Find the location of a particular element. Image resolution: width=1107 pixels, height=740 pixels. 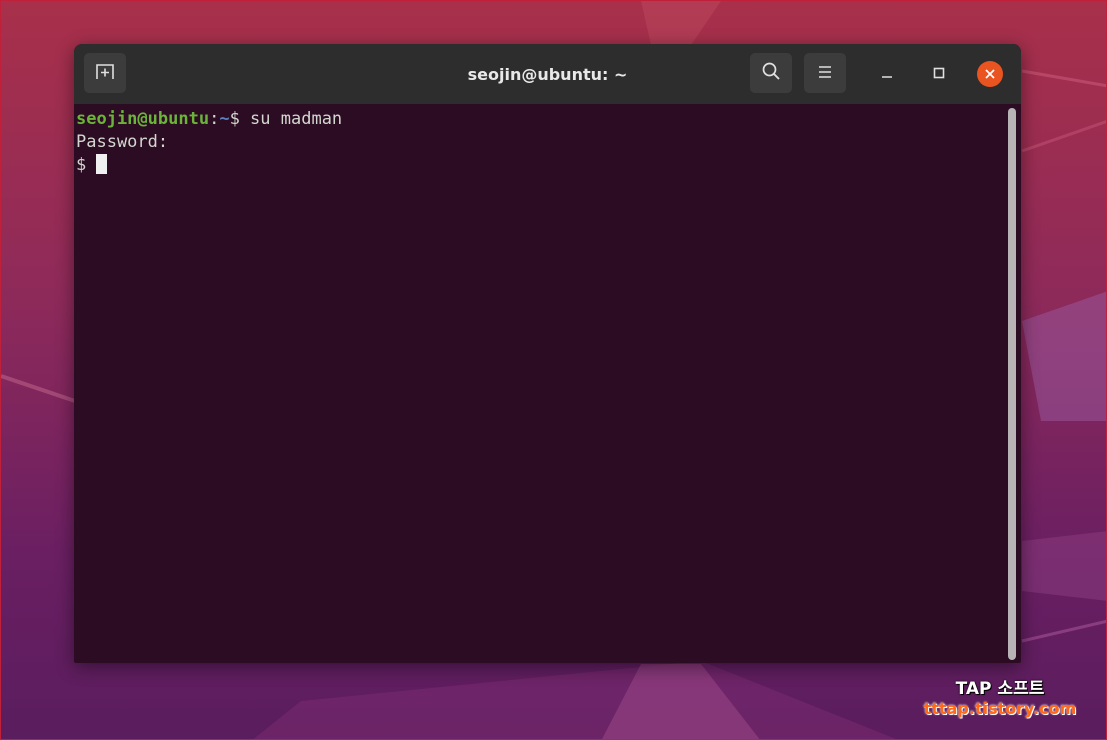

menu-button is located at coordinates (825, 73).